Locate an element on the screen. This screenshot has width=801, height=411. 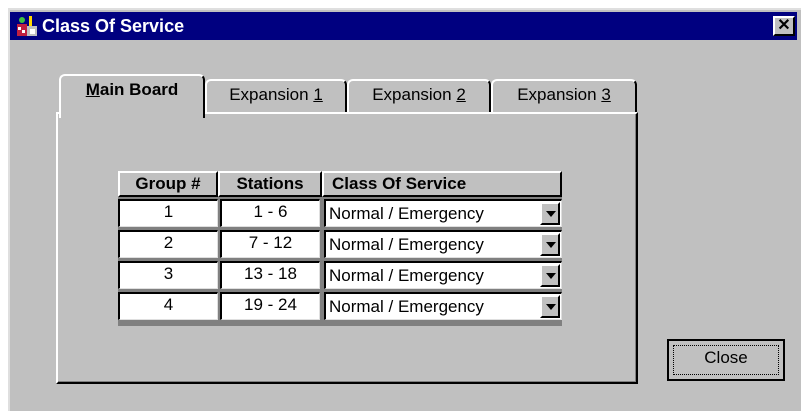
tab-label-mnemonic: M is located at coordinates (92, 89).